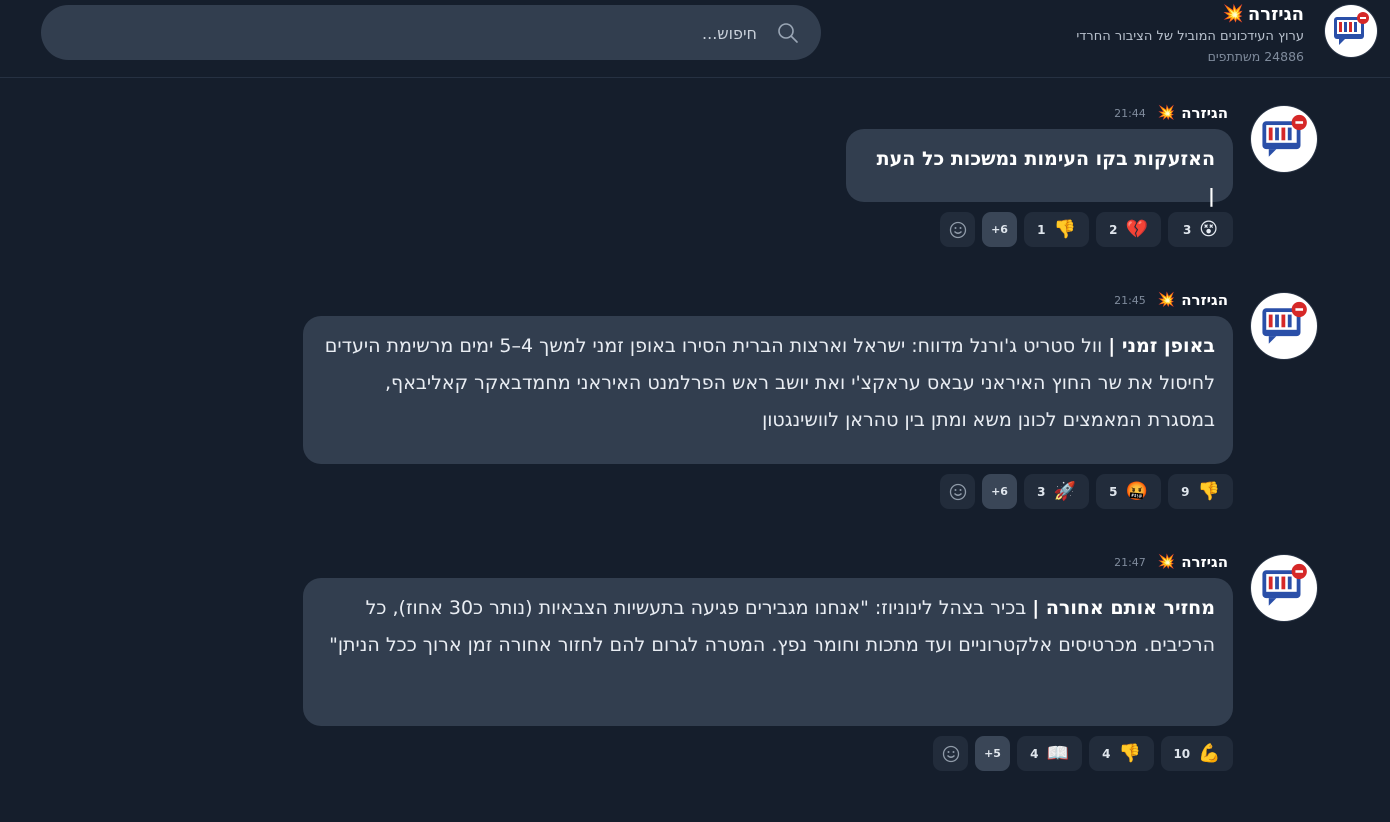 This screenshot has width=1390, height=822. What do you see at coordinates (1130, 113) in the screenshot?
I see `message-time: 21:44` at bounding box center [1130, 113].